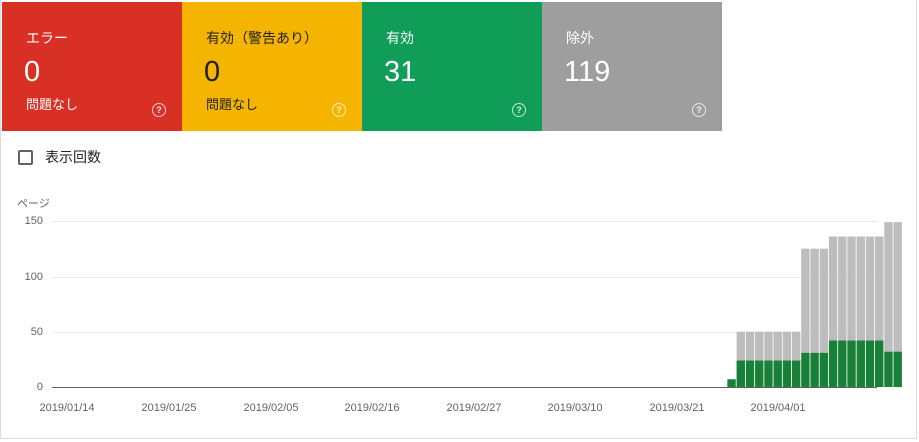 The height and width of the screenshot is (442, 919). I want to click on x-tick-label: 2019/02/16, so click(372, 408).